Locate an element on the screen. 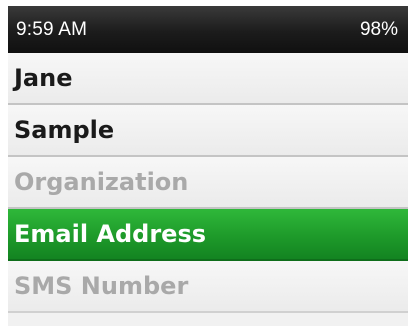  status-time: 9:59 AM is located at coordinates (52, 29).